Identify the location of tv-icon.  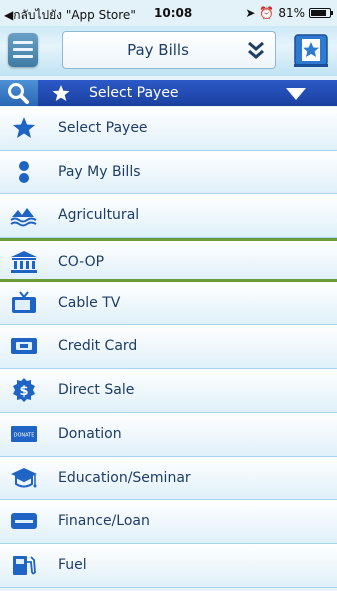
(24, 302).